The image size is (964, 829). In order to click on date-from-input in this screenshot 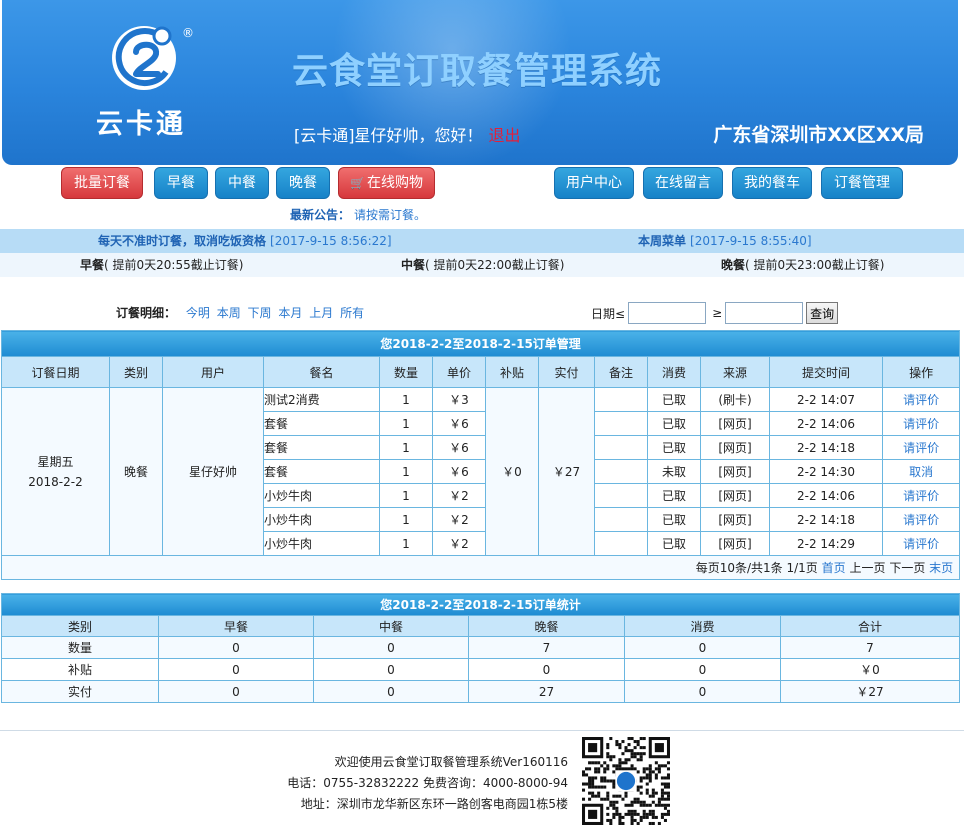, I will do `click(667, 313)`.